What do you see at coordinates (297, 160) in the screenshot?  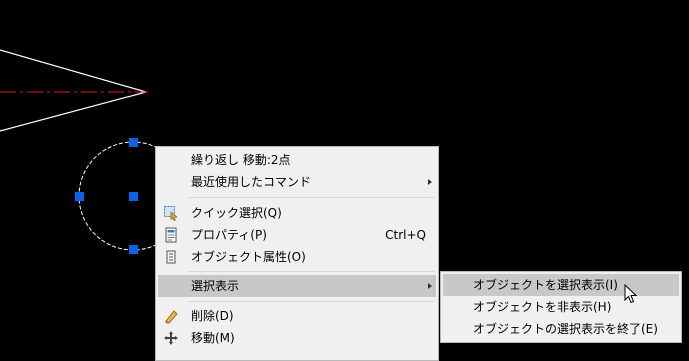 I see `menu-item-repeat-move: 繰り返し 移動:2点` at bounding box center [297, 160].